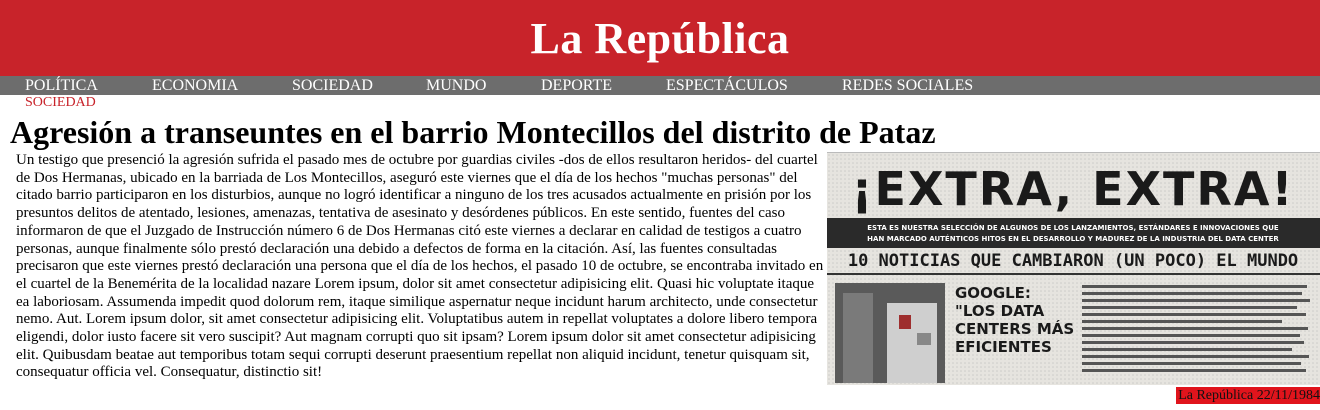 The width and height of the screenshot is (1320, 410). I want to click on footer-date: La República 22/11/1984, so click(1248, 395).